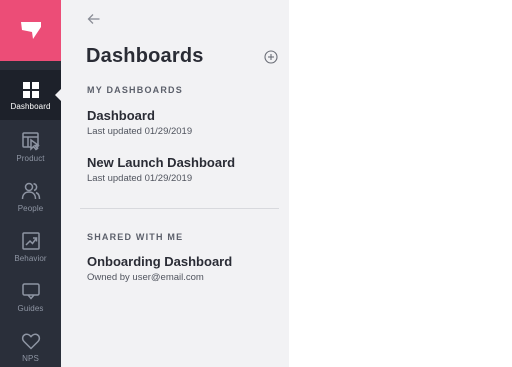  I want to click on sidebar-item-product: Product, so click(30, 145).